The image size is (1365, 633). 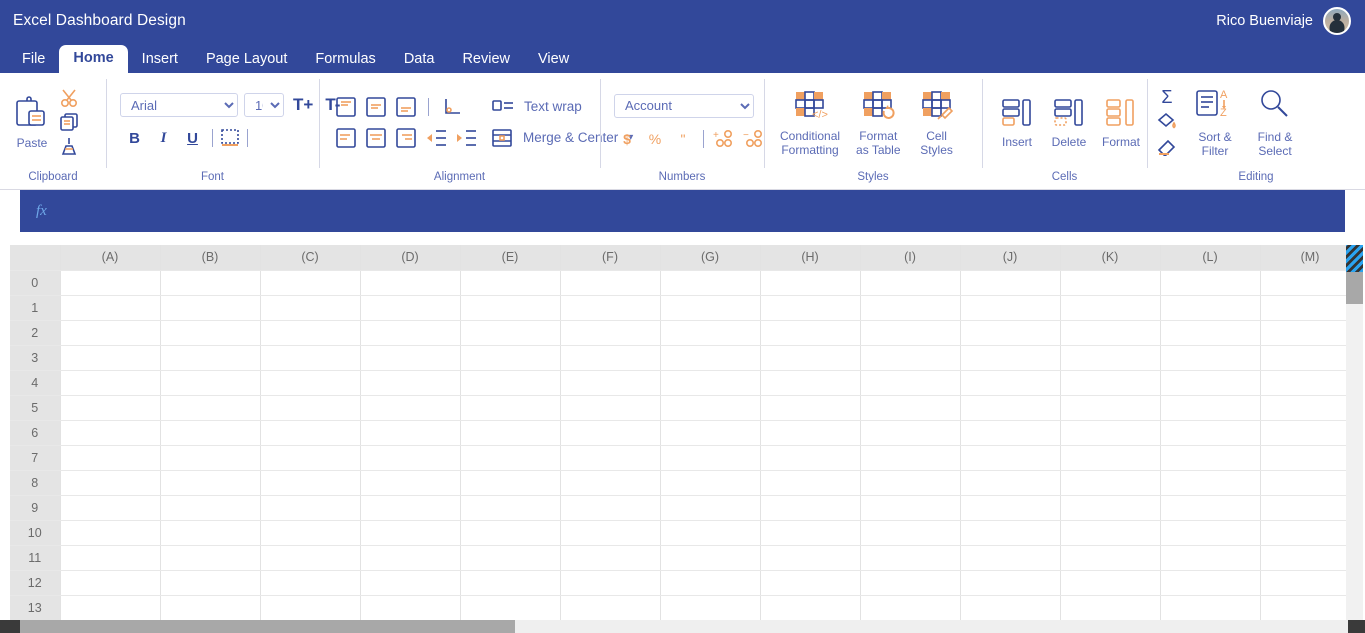 I want to click on increase-indent-icon, so click(x=466, y=138).